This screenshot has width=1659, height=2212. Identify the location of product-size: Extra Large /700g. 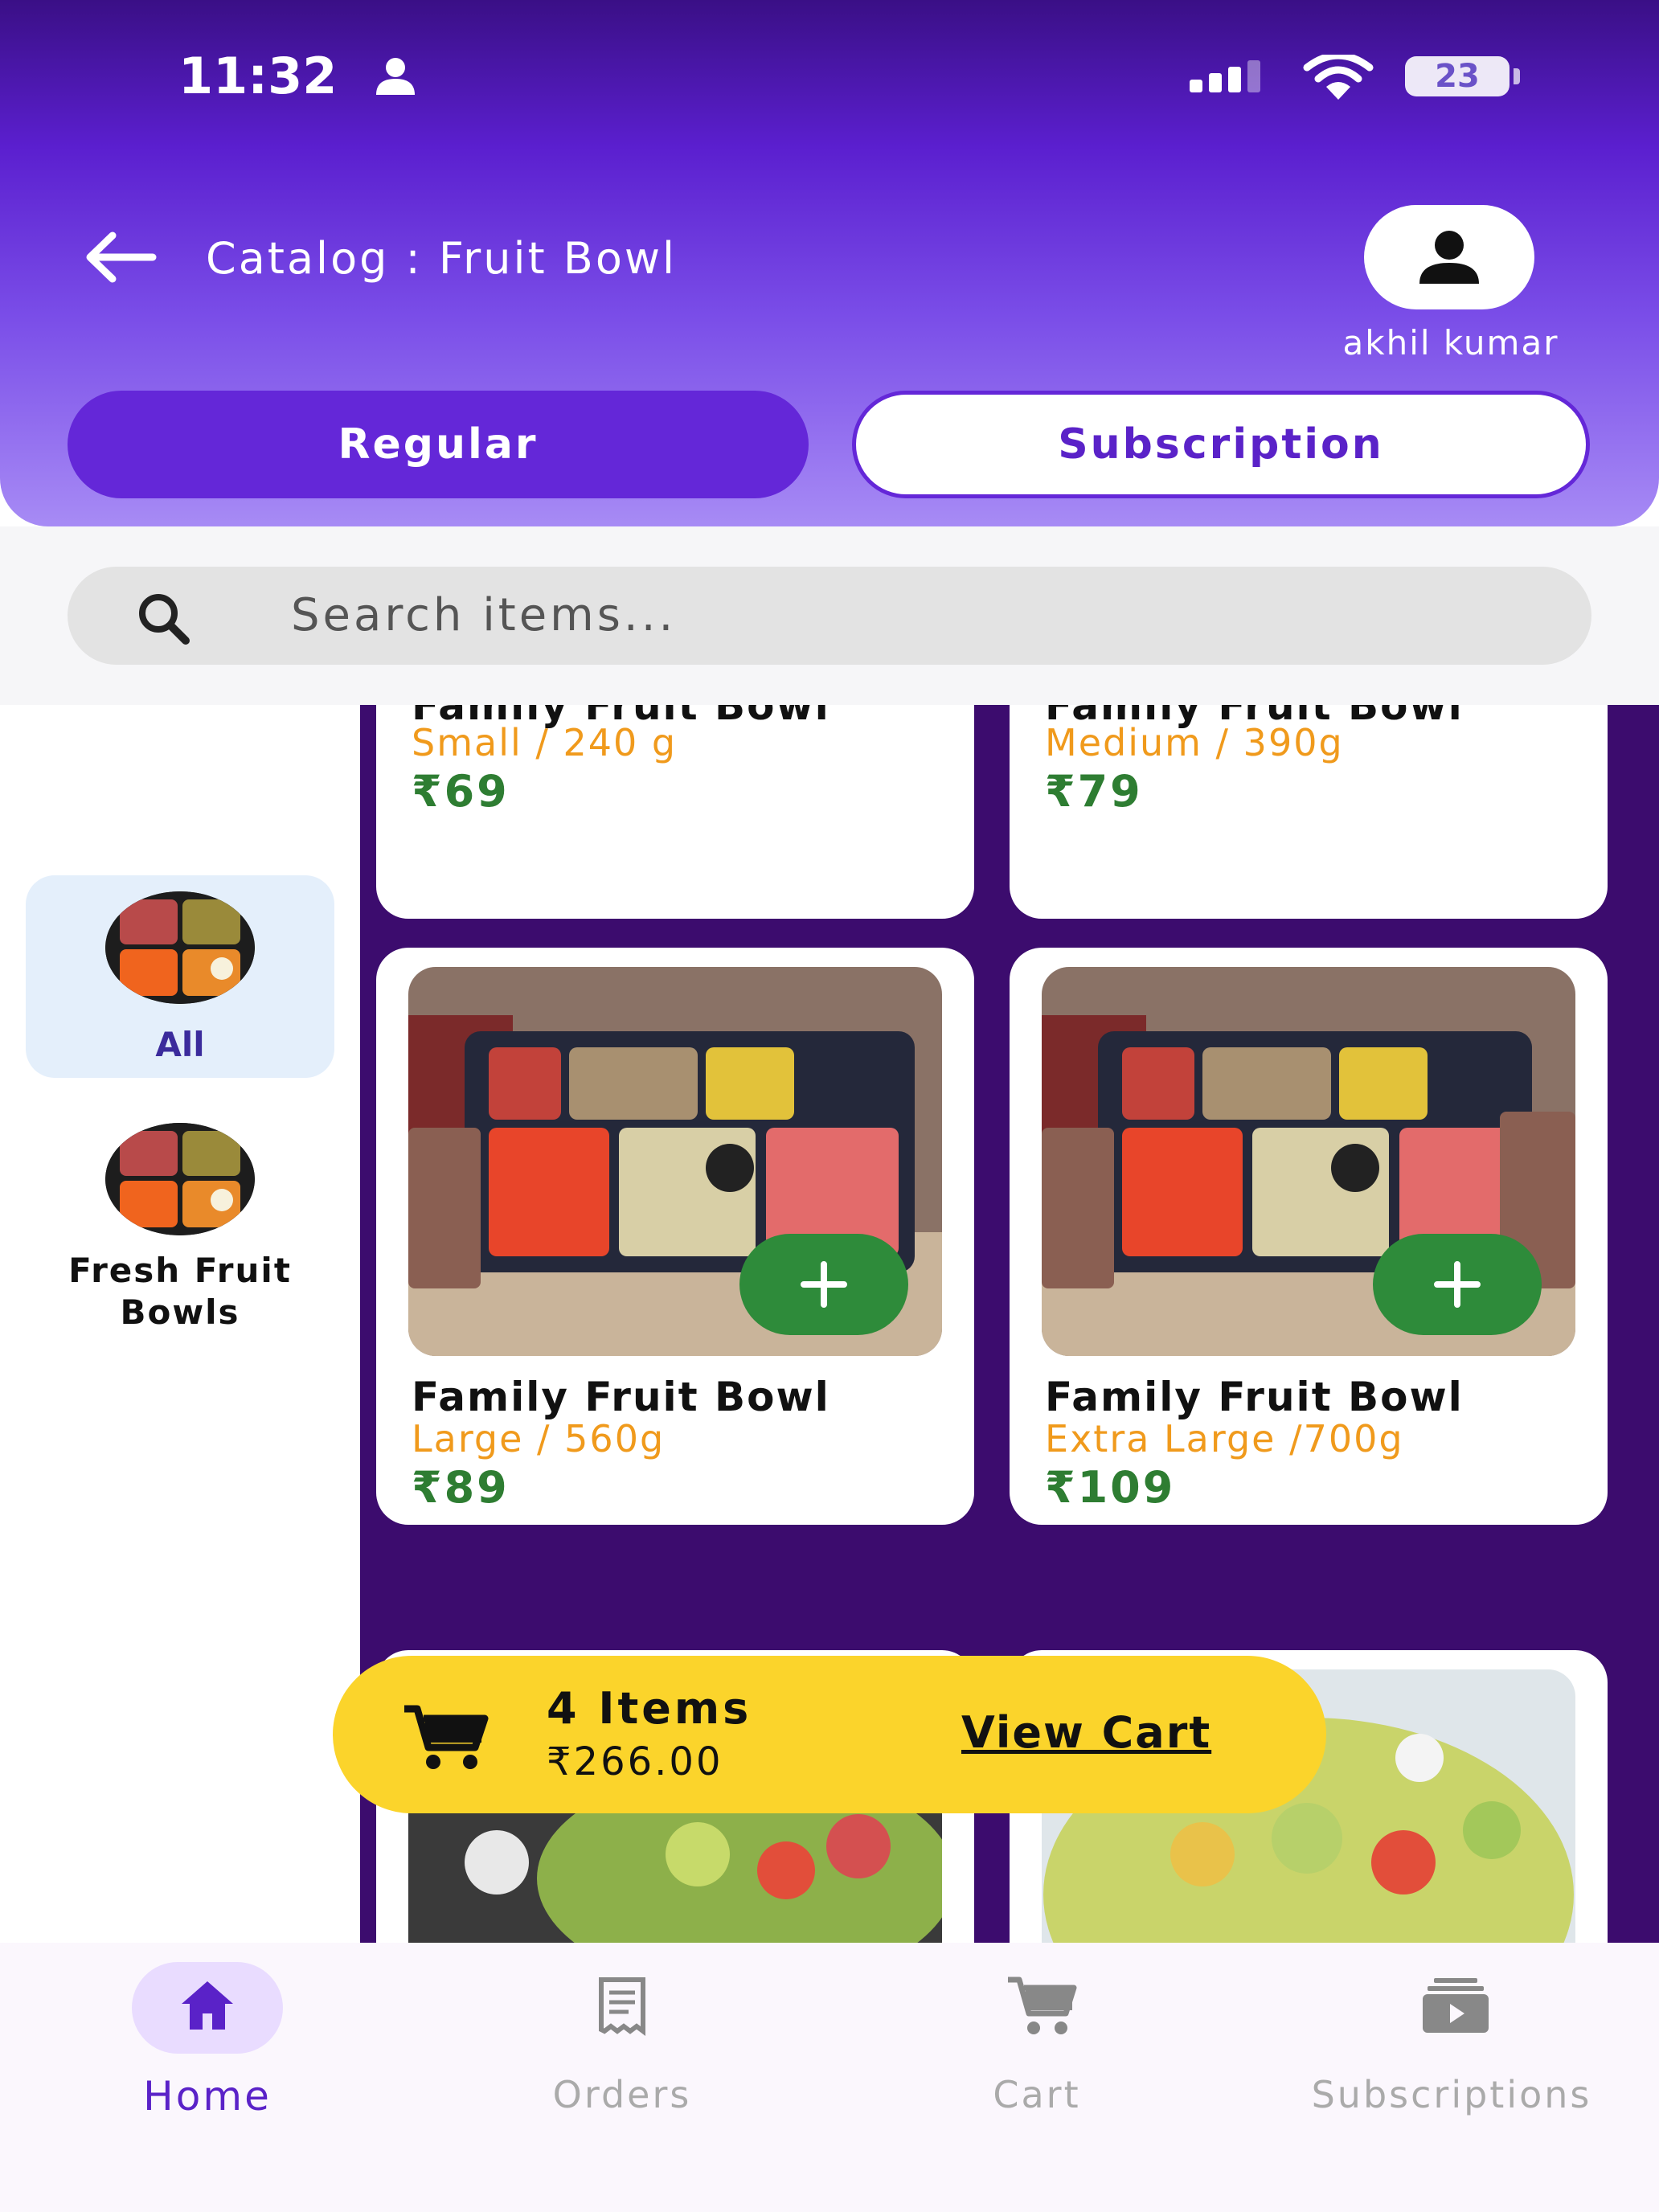
(1224, 1438).